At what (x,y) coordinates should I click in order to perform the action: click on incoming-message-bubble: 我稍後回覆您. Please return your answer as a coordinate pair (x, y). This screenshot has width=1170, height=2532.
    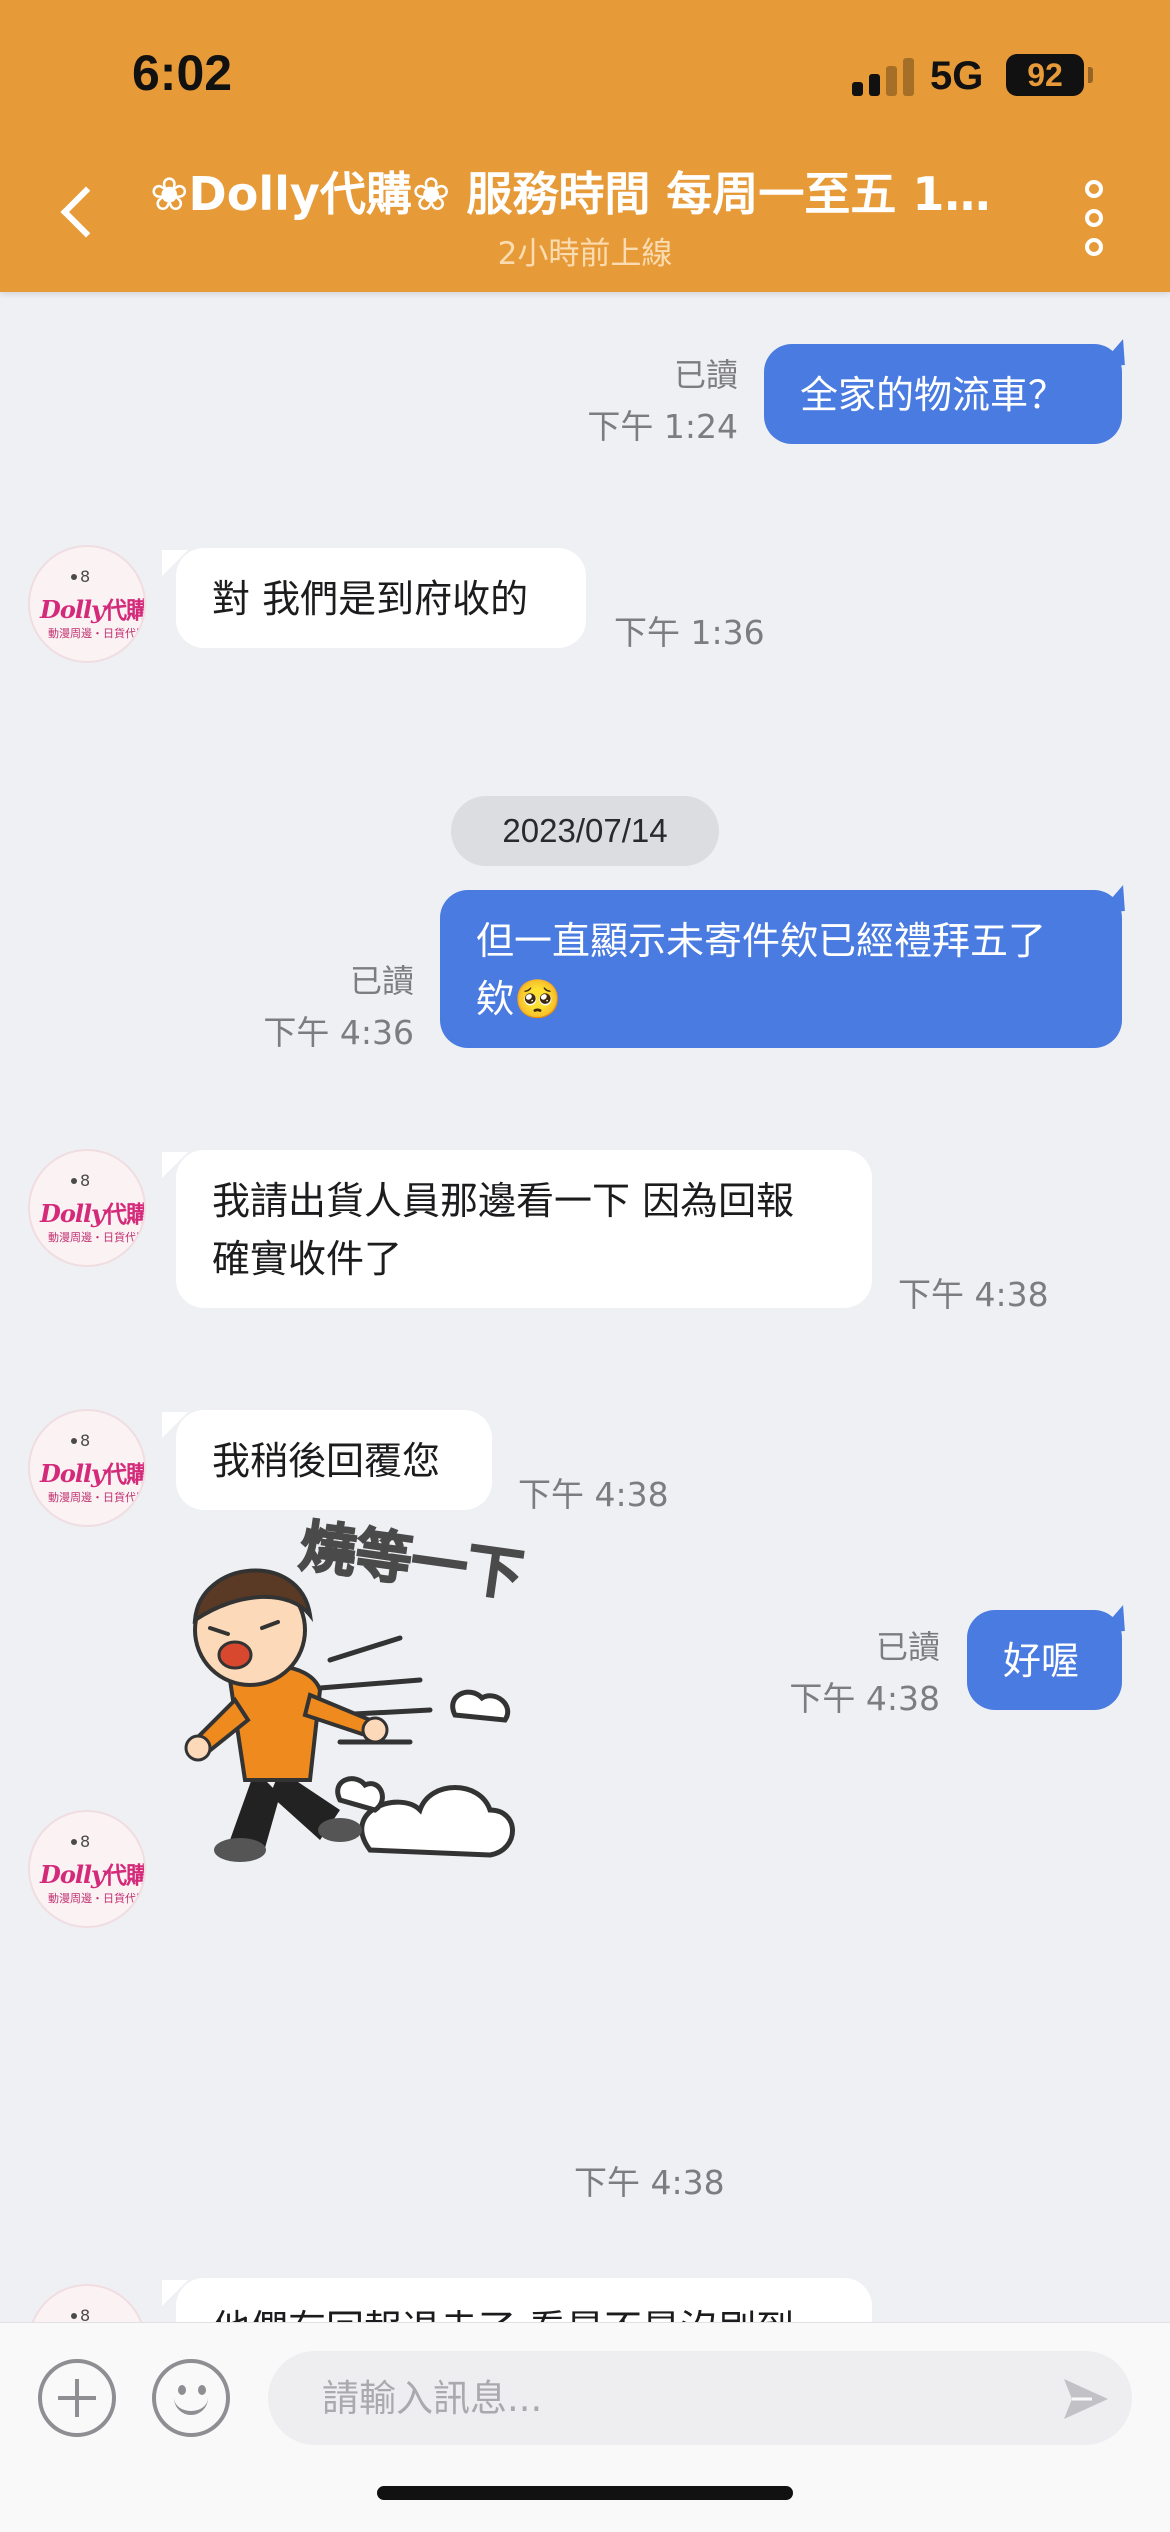
    Looking at the image, I should click on (327, 1460).